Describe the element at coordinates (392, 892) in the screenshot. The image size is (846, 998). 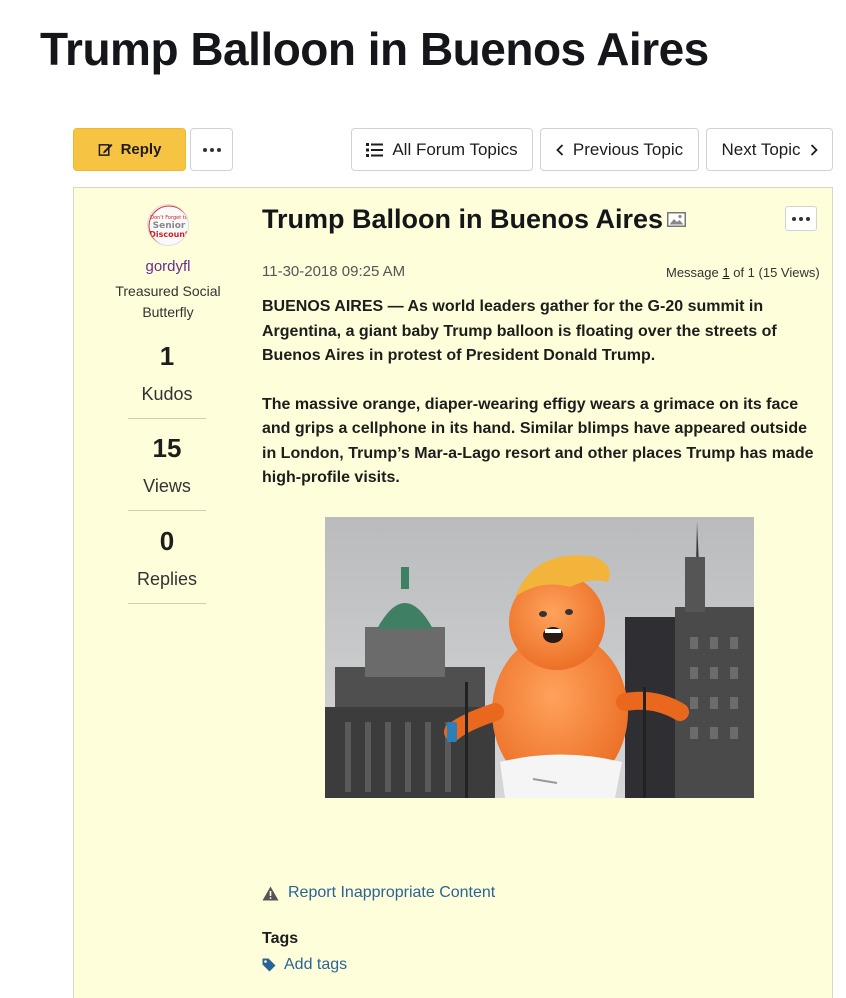
I see `report-content-label: Report Inappropriate Content` at that location.